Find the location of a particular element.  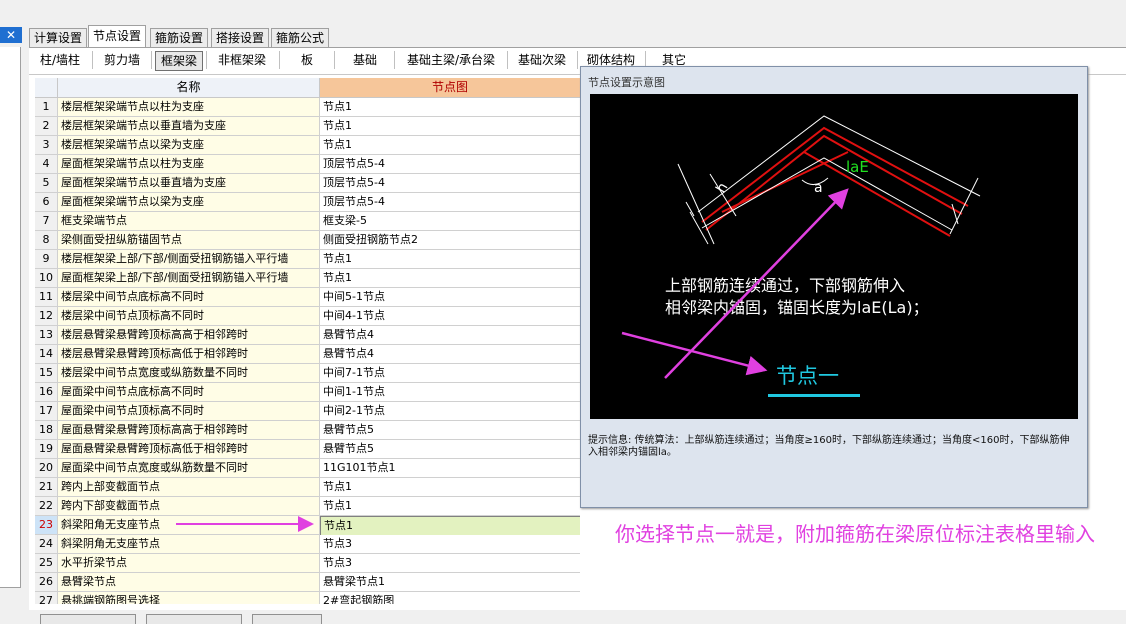

diagram-text-line1: 上部钢筋连续通过，下部钢筋伸入 is located at coordinates (785, 285).